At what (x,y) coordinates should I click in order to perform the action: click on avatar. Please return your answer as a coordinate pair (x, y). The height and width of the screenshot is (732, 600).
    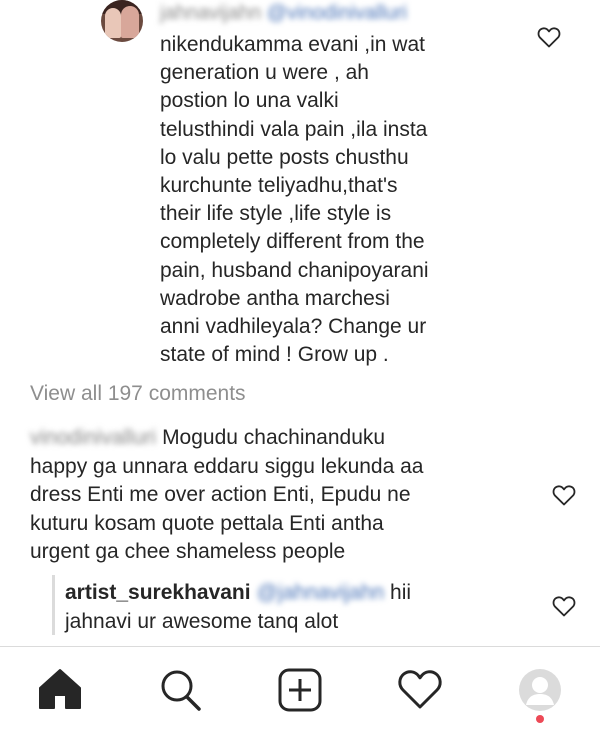
    Looking at the image, I should click on (122, 21).